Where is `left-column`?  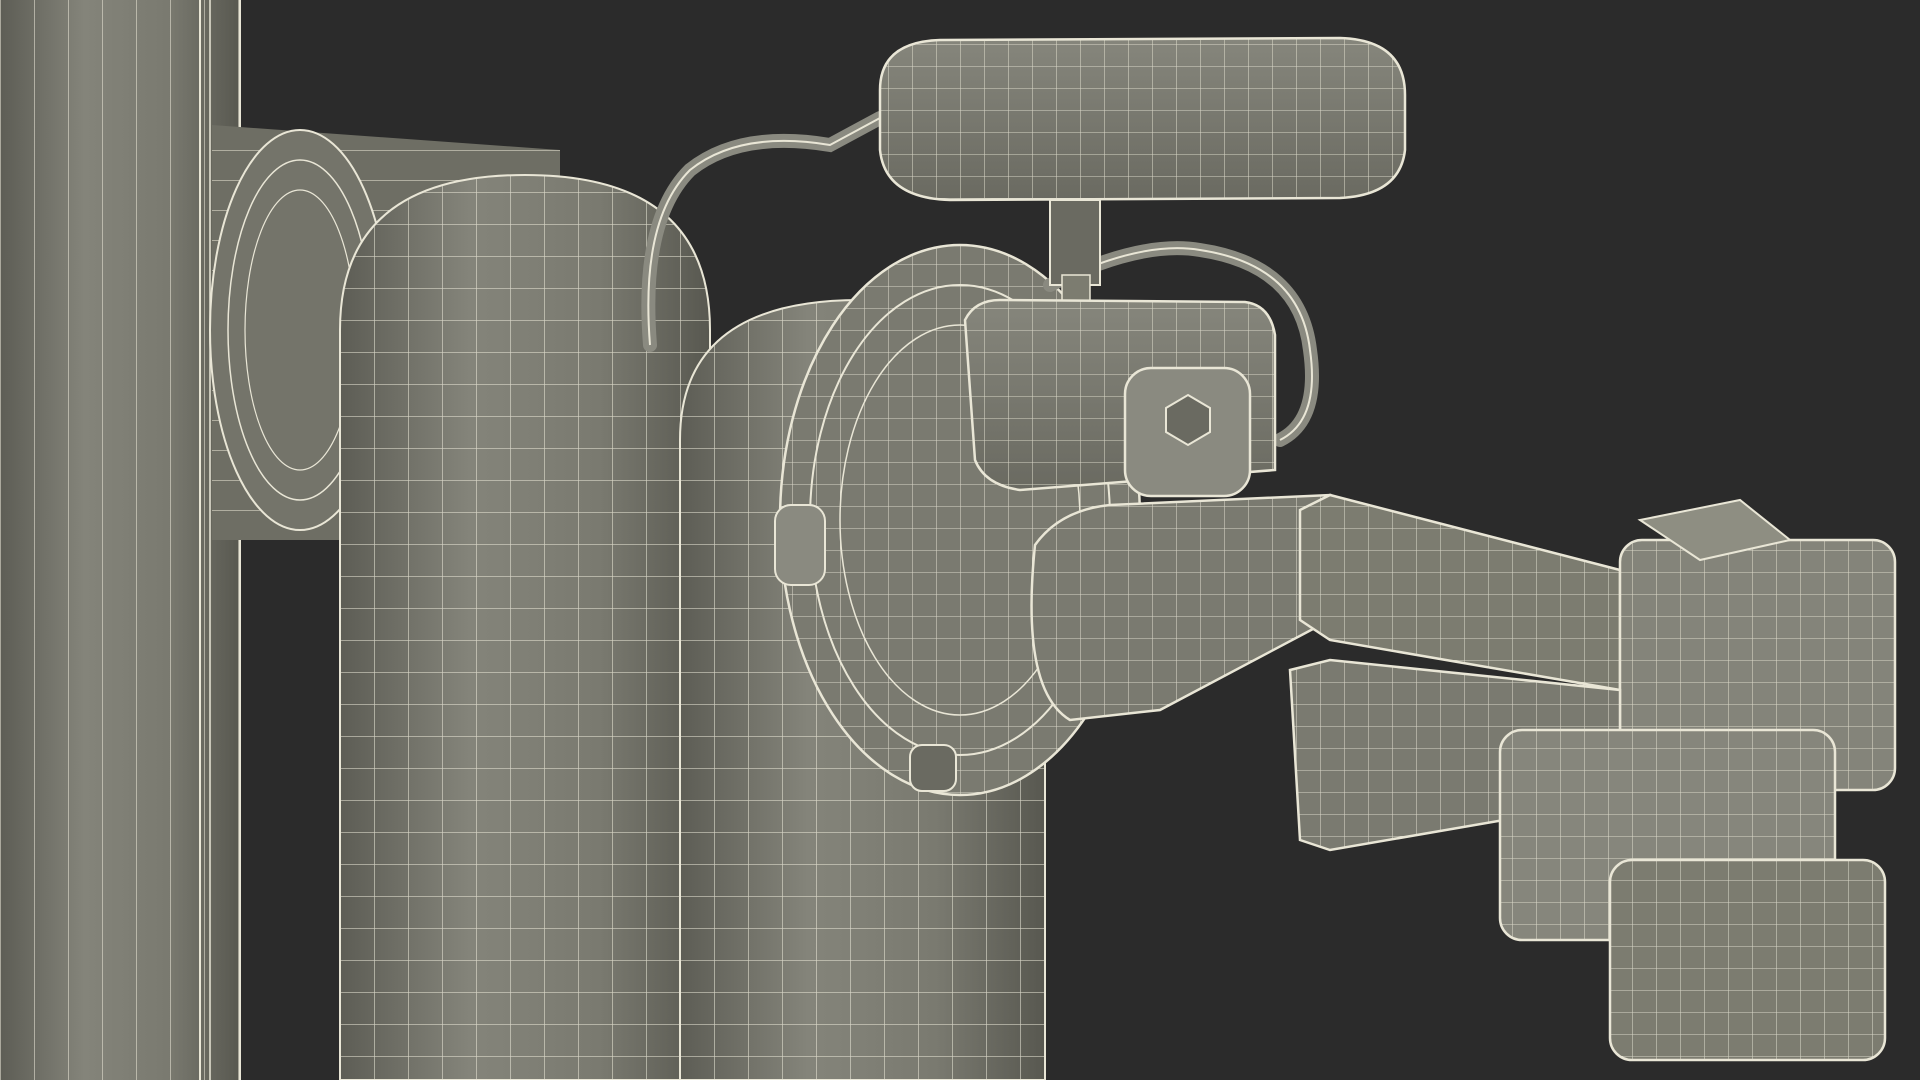
left-column is located at coordinates (120, 540).